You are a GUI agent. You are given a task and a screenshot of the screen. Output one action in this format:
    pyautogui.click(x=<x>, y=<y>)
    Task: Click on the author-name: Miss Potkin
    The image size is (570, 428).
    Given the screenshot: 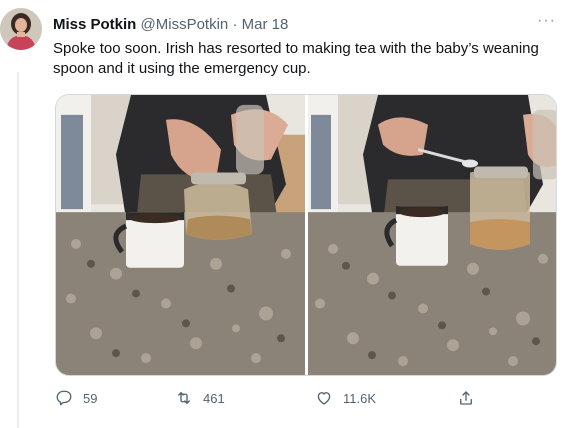 What is the action you would take?
    pyautogui.click(x=94, y=24)
    